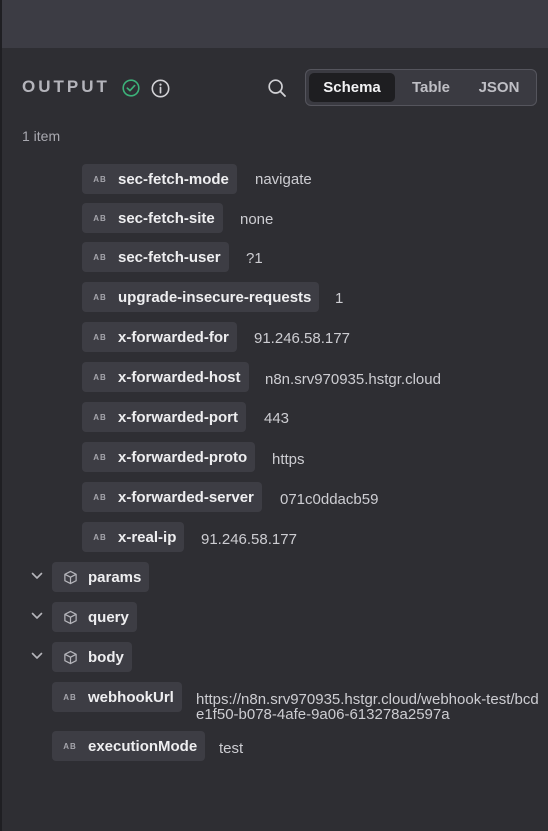 This screenshot has height=831, width=548. Describe the element at coordinates (41, 136) in the screenshot. I see `item-count: 1 item` at that location.